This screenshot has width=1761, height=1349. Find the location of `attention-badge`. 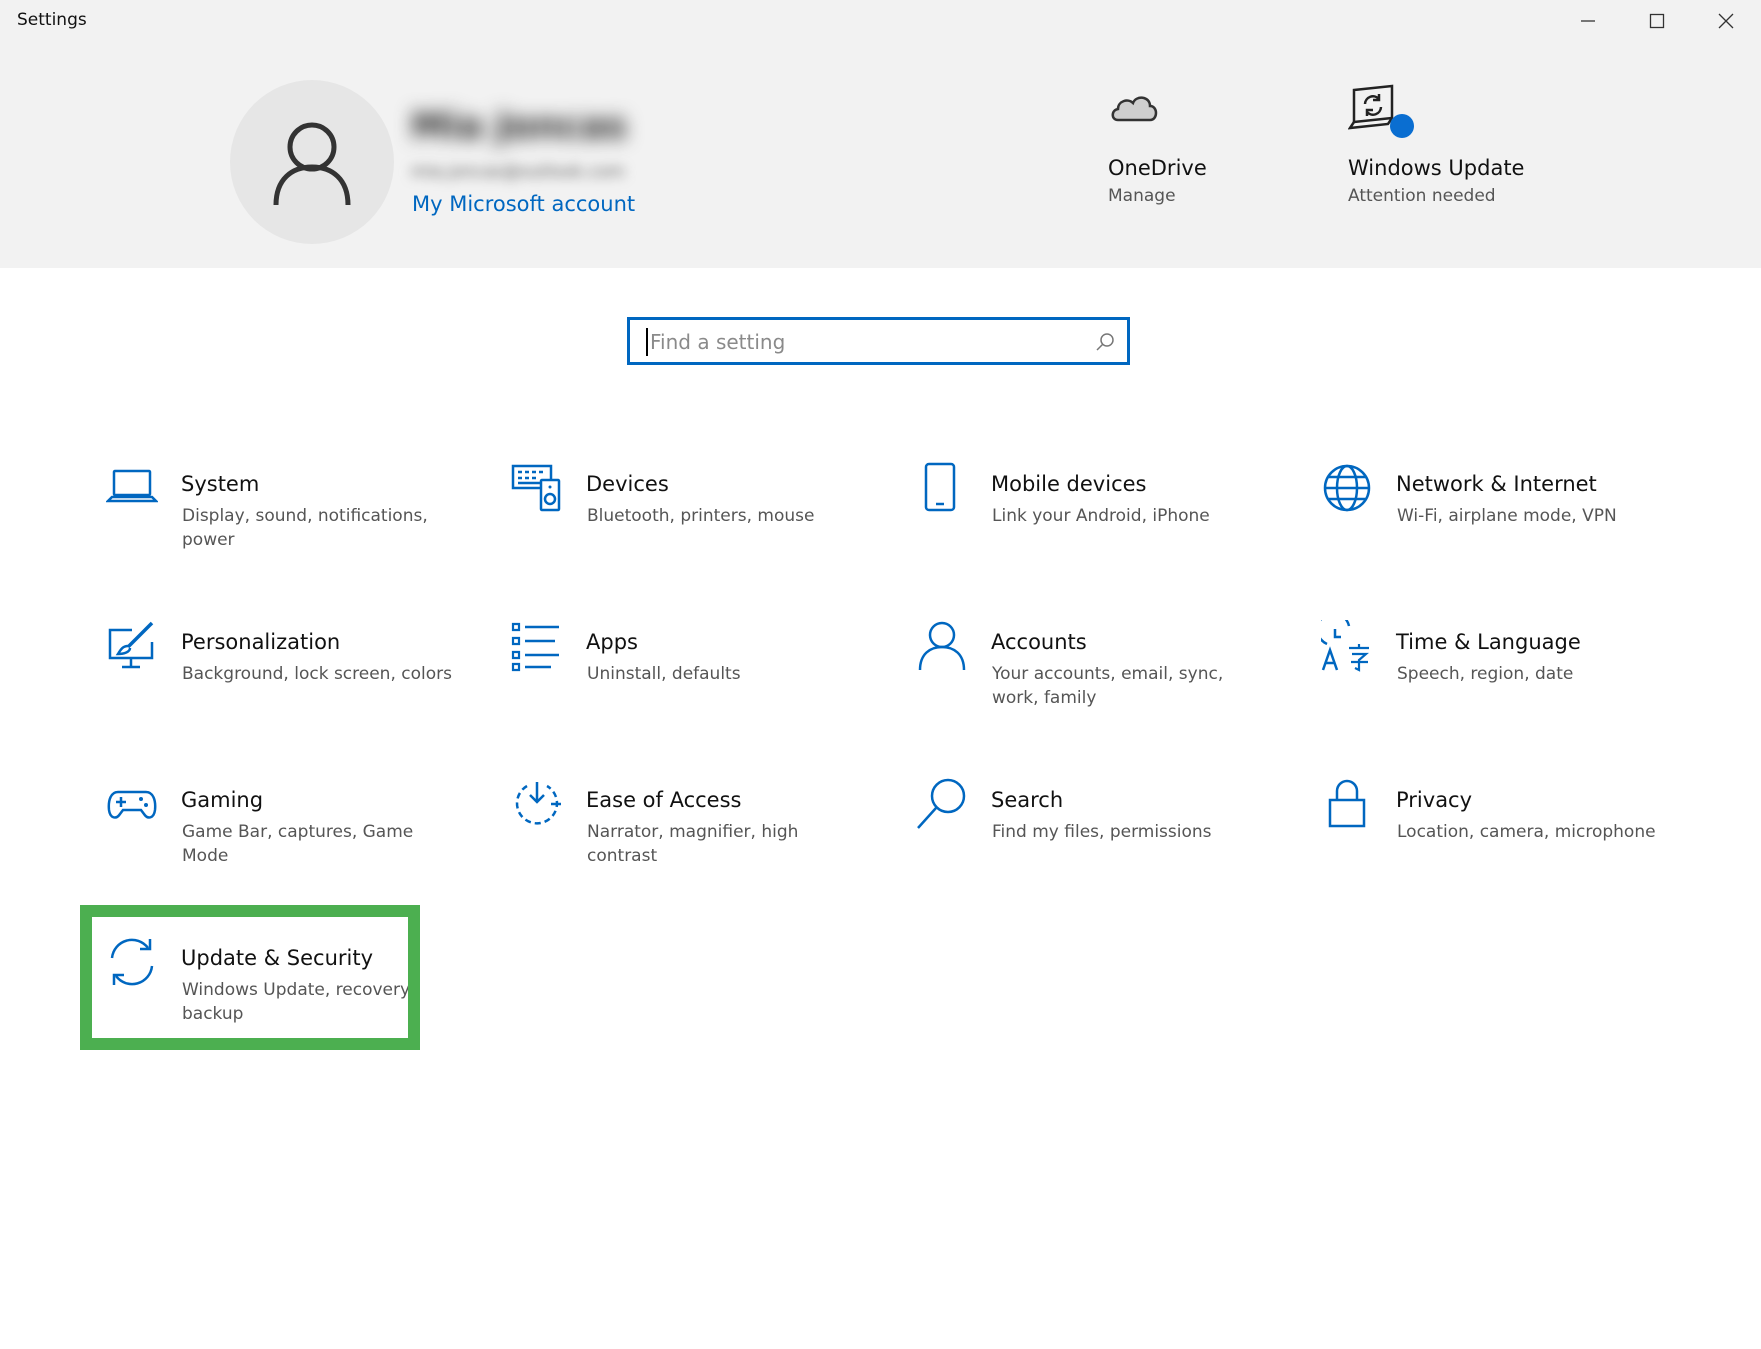

attention-badge is located at coordinates (1402, 126).